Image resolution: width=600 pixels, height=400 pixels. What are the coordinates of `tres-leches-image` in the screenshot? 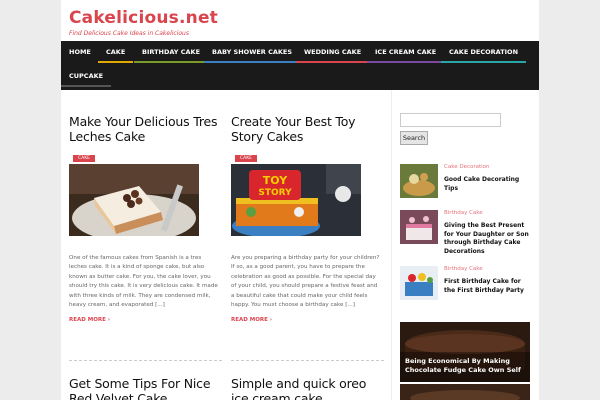 It's located at (134, 200).